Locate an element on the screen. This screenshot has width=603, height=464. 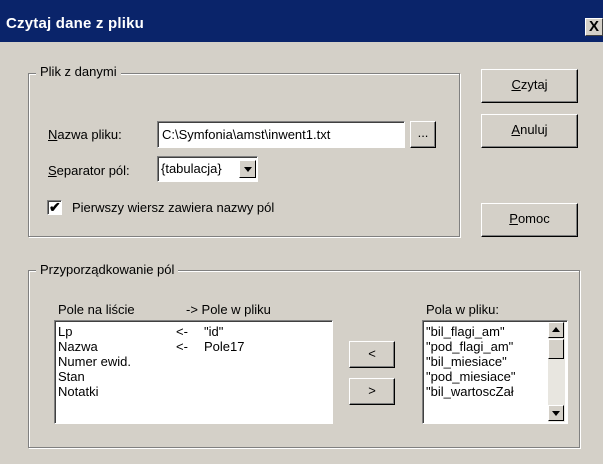
col-header-list: Pole na liście is located at coordinates (96, 309).